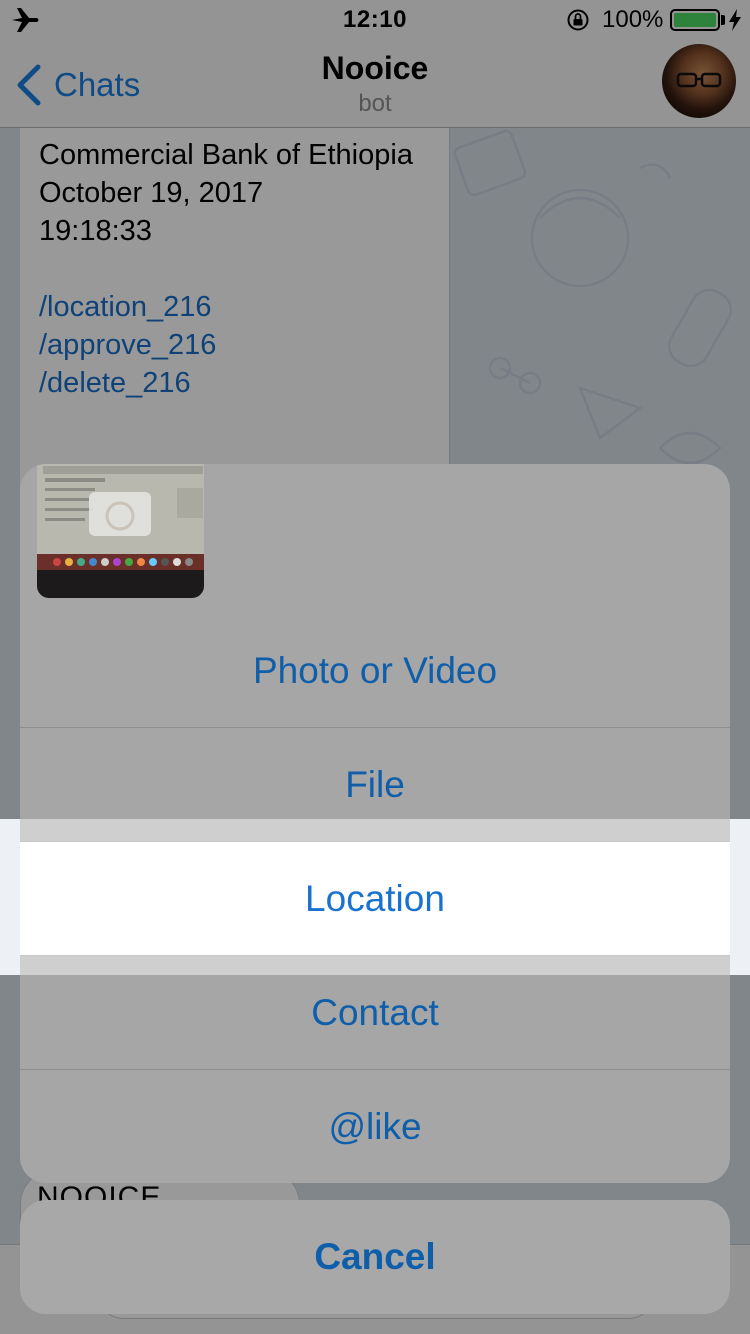  I want to click on photo-preview, so click(120, 531).